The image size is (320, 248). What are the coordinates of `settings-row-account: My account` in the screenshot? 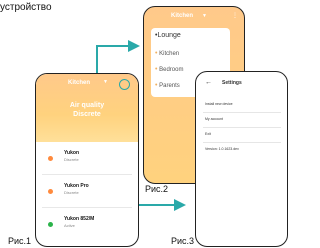 It's located at (242, 119).